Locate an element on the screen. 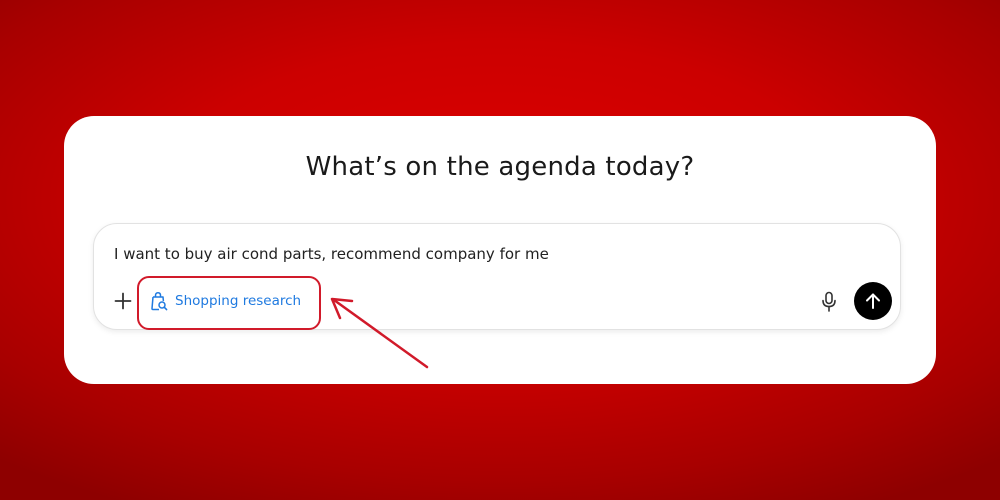 This screenshot has height=500, width=1000. microphone-icon is located at coordinates (829, 301).